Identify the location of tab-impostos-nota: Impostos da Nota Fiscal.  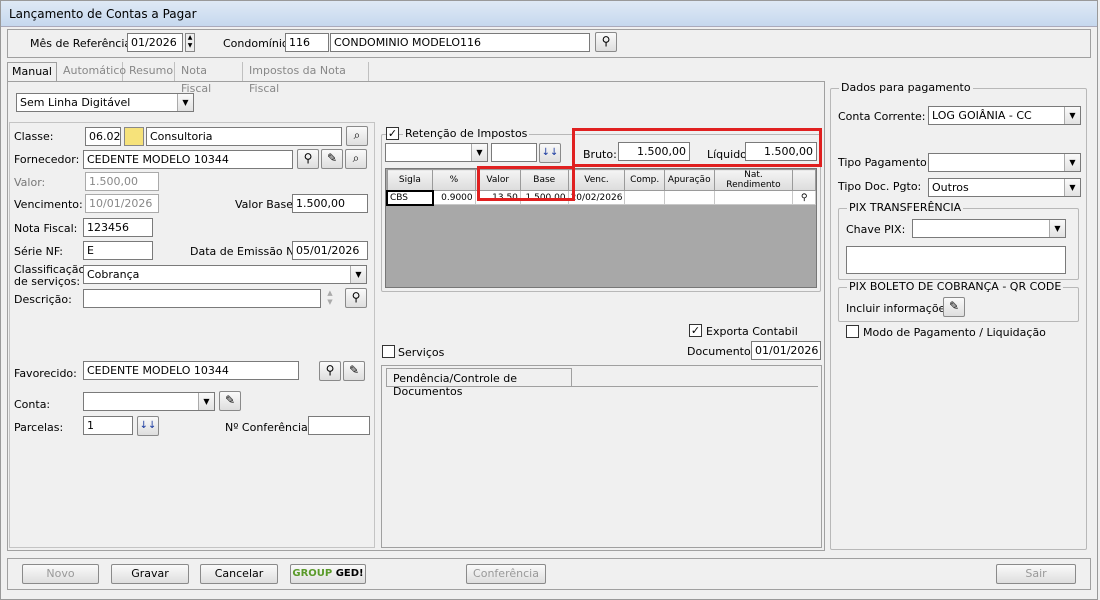
(307, 78).